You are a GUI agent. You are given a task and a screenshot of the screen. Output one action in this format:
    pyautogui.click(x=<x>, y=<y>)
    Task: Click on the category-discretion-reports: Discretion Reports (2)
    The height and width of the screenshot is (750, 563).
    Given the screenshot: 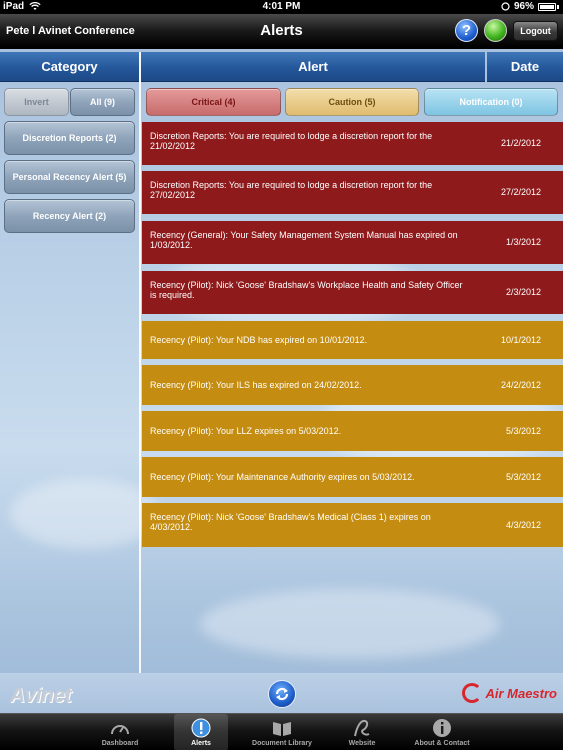 What is the action you would take?
    pyautogui.click(x=69, y=138)
    